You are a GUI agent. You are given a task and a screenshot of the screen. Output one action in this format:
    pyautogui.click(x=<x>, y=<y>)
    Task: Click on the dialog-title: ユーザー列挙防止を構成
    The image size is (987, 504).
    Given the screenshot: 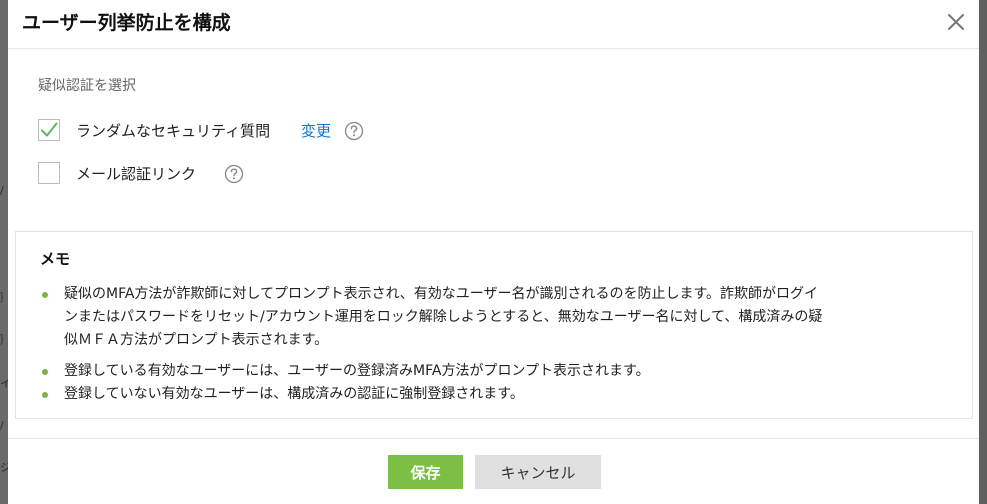 What is the action you would take?
    pyautogui.click(x=126, y=23)
    